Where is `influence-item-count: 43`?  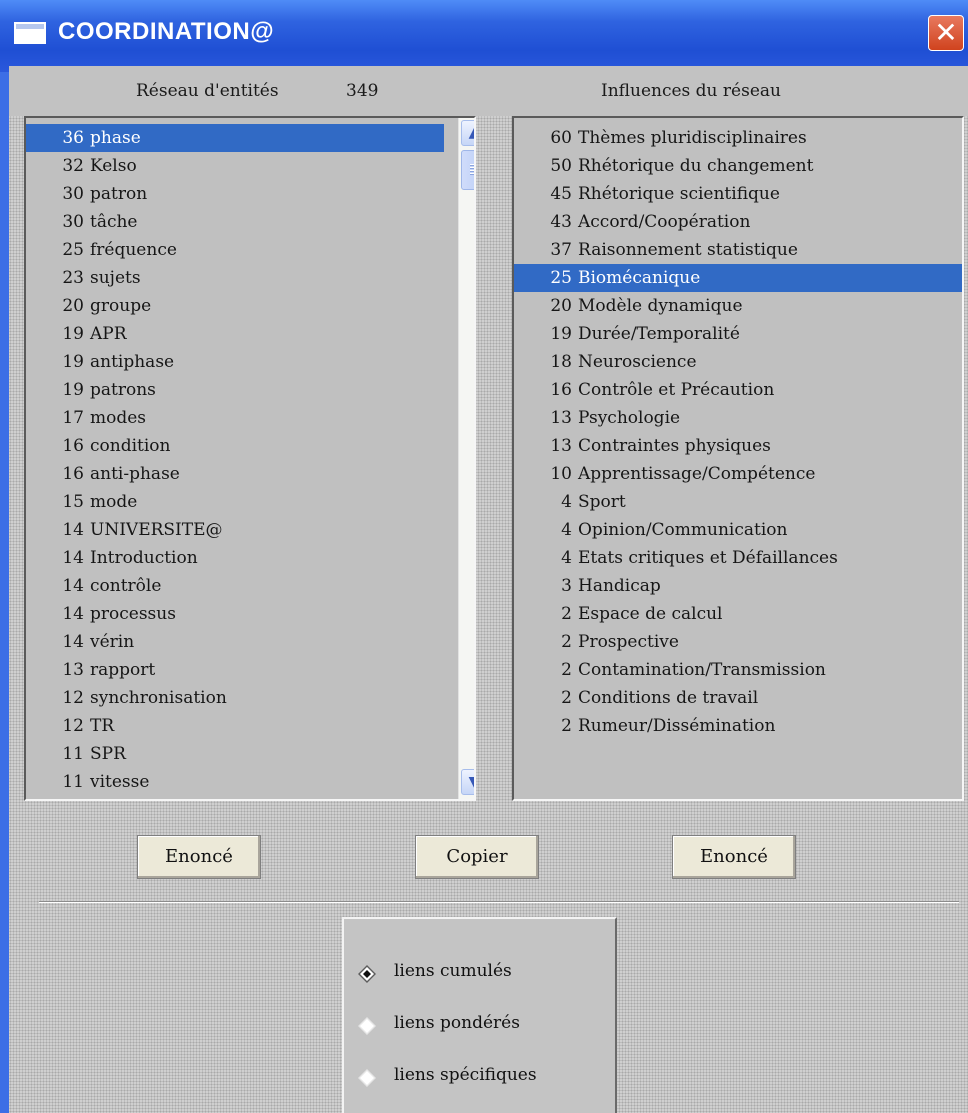
influence-item-count: 43 is located at coordinates (561, 222).